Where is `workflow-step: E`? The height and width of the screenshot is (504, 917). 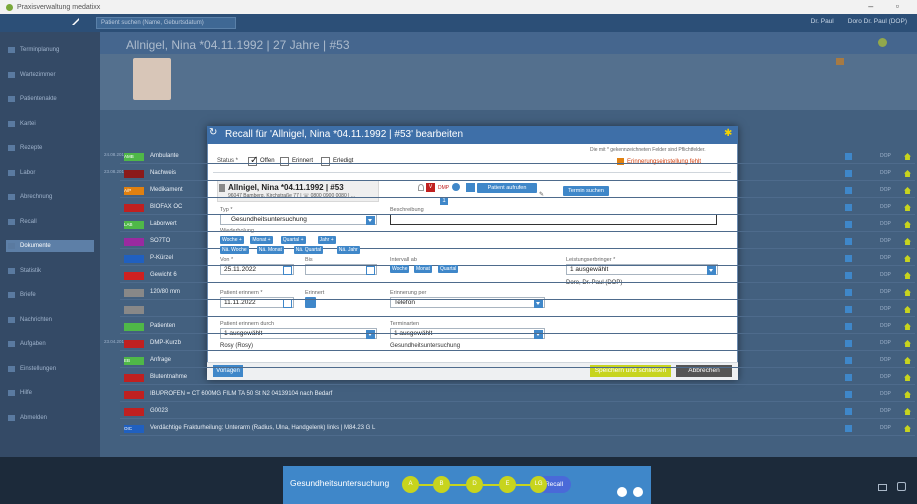
workflow-step: E is located at coordinates (507, 484).